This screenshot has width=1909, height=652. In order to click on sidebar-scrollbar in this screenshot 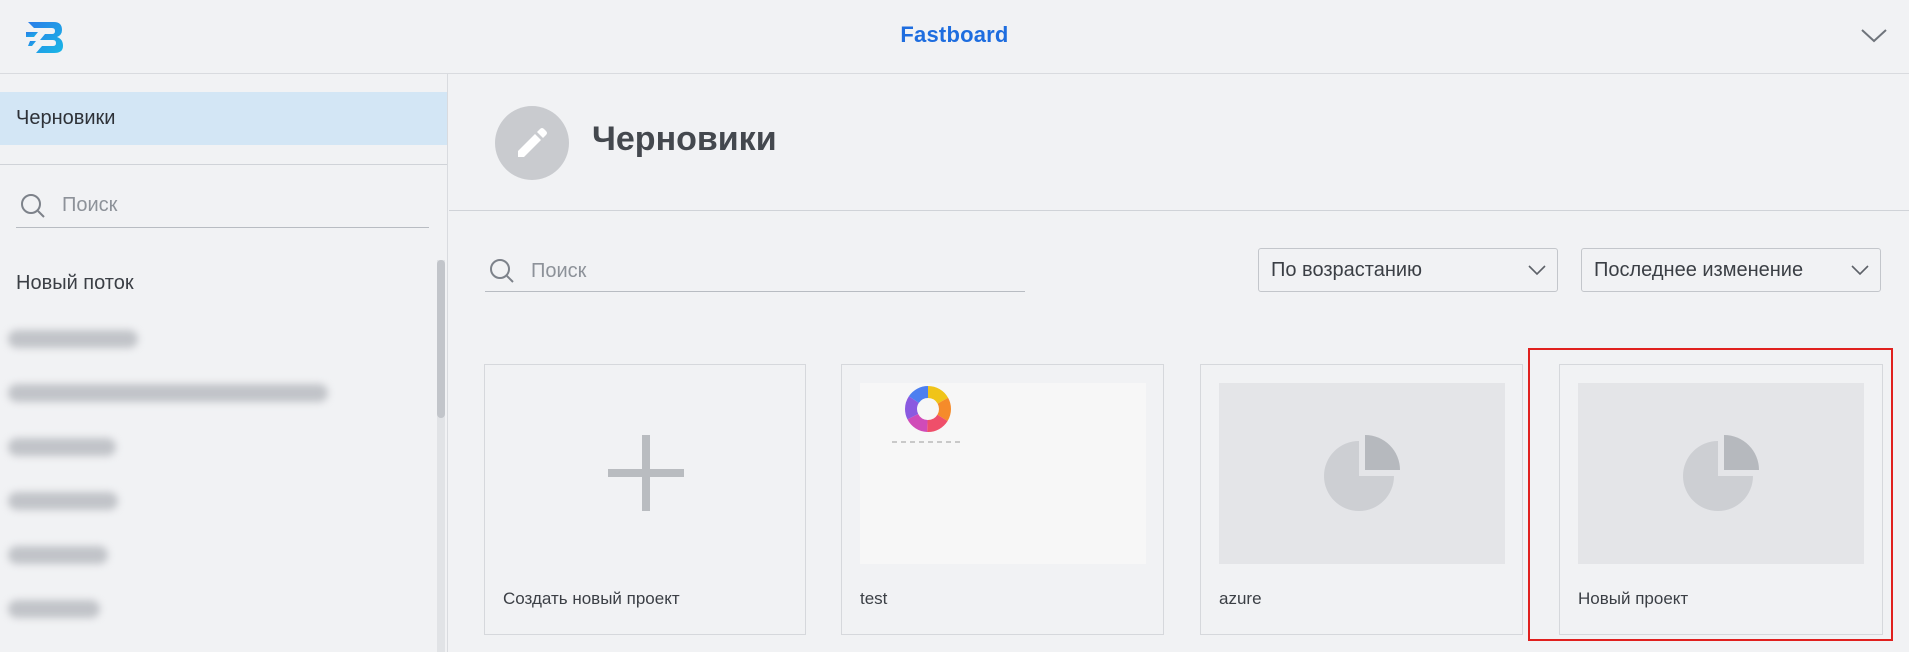, I will do `click(441, 456)`.